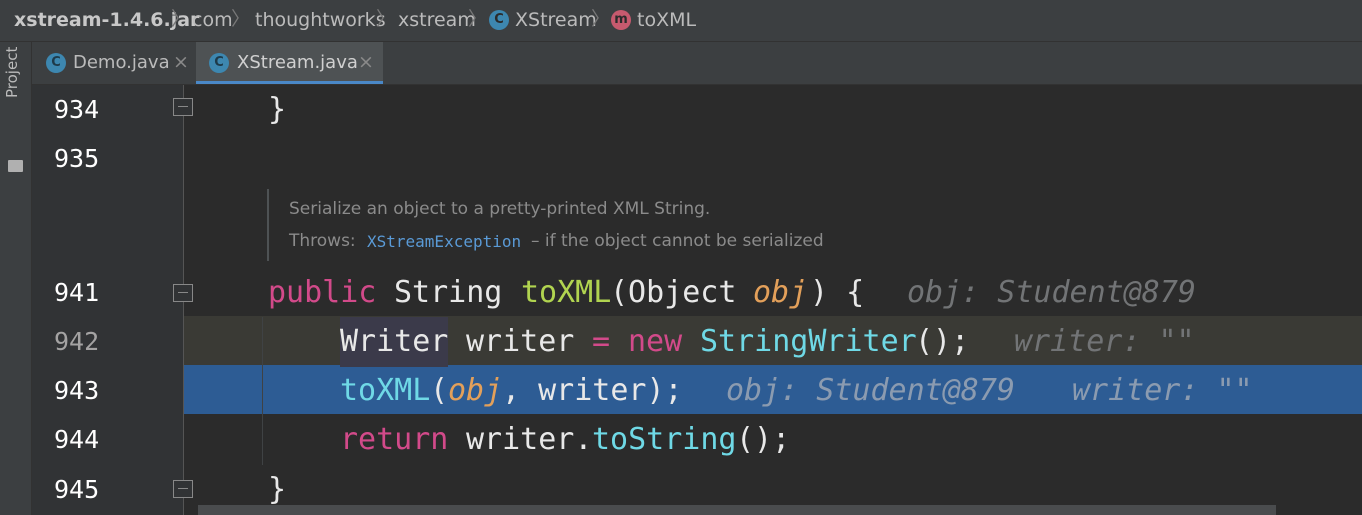  I want to click on line-number: 945, so click(77, 489).